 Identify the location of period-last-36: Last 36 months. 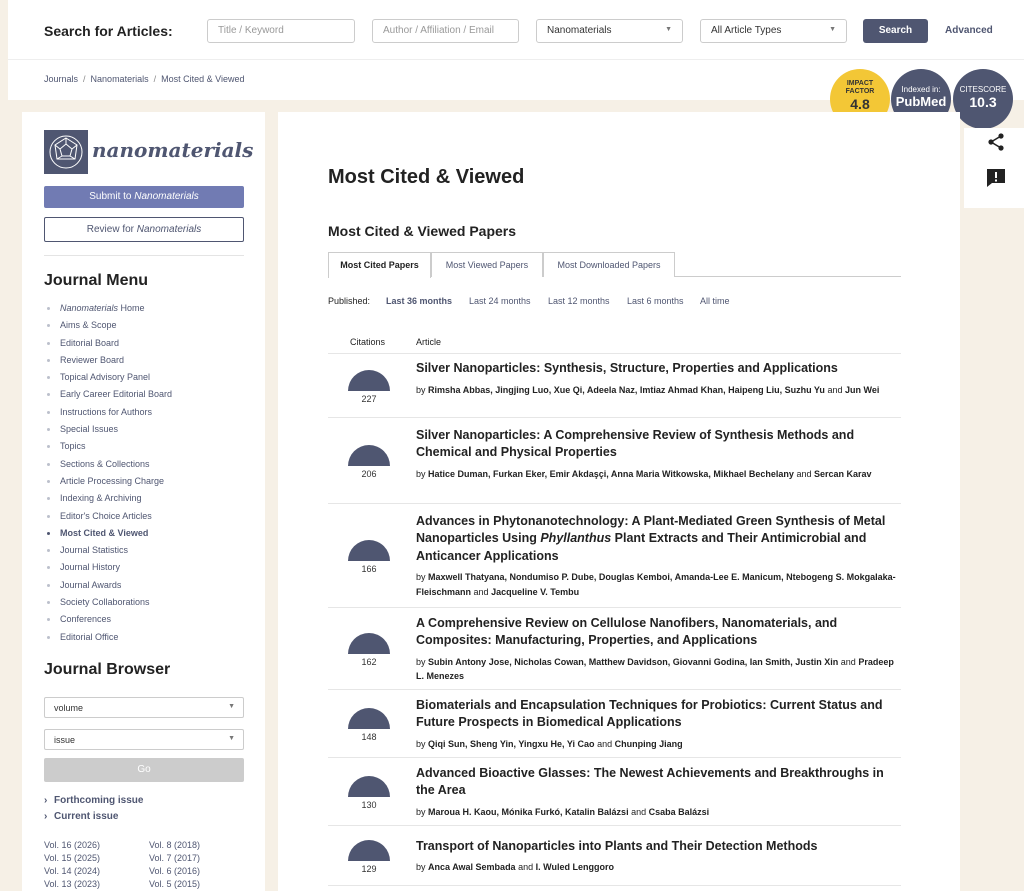
(419, 301).